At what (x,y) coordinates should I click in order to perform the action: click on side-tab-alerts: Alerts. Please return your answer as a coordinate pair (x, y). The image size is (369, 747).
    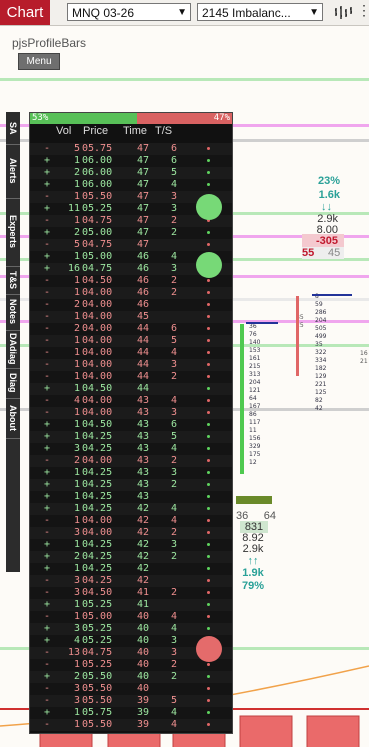
    Looking at the image, I should click on (13, 171).